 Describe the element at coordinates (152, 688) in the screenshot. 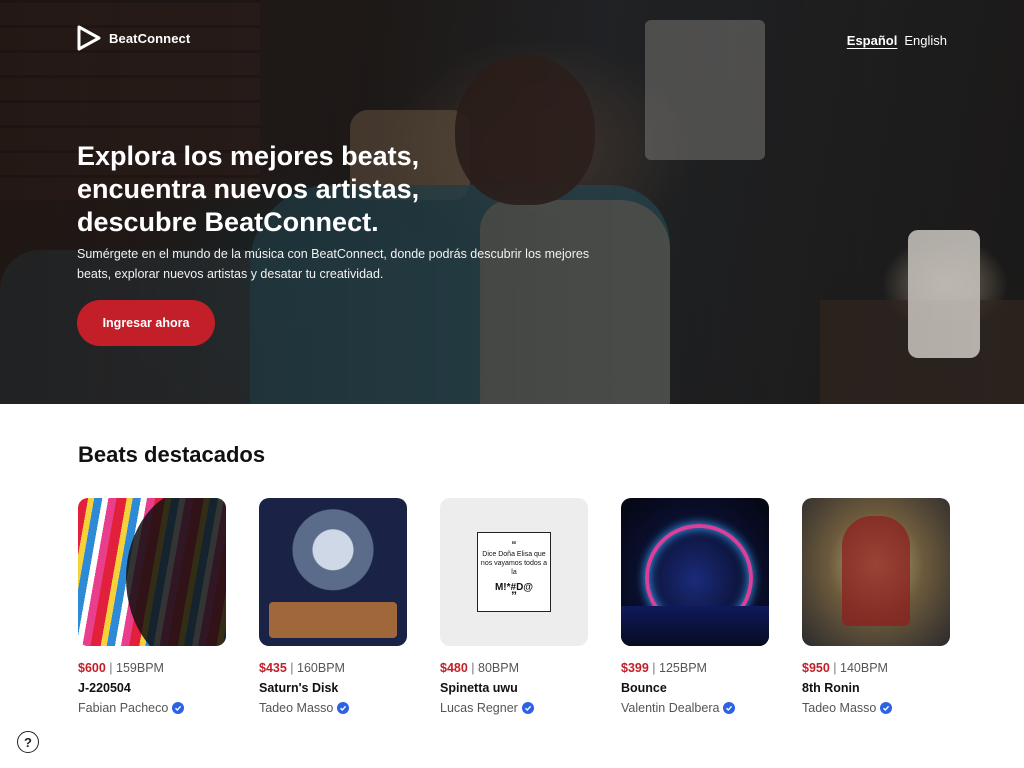

I see `beat-title: J-220504` at that location.